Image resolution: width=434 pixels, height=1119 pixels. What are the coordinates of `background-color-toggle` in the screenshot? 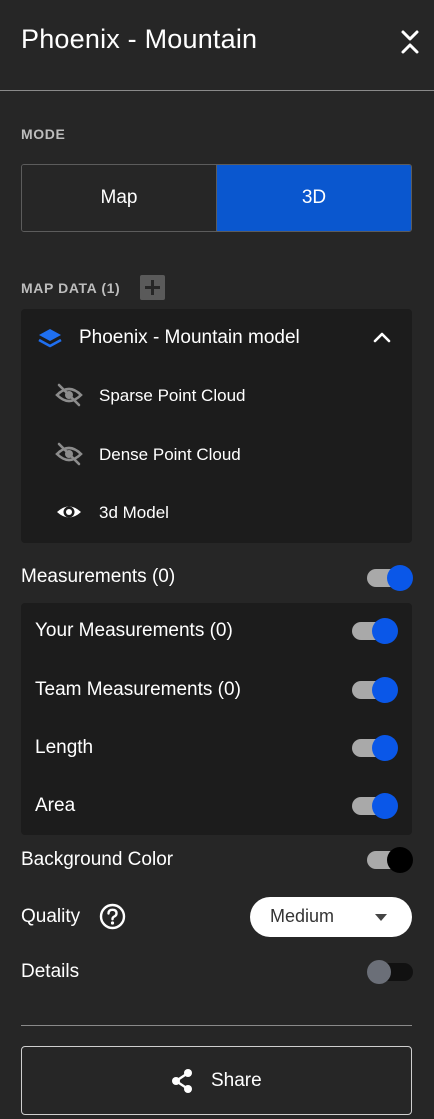 It's located at (390, 860).